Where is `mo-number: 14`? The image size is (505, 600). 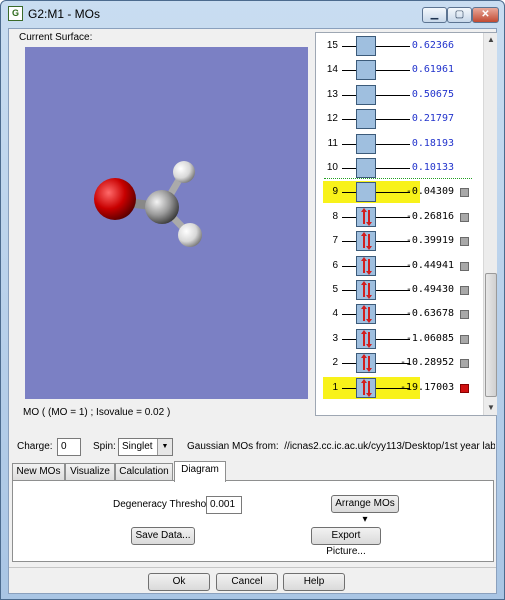 mo-number: 14 is located at coordinates (332, 70).